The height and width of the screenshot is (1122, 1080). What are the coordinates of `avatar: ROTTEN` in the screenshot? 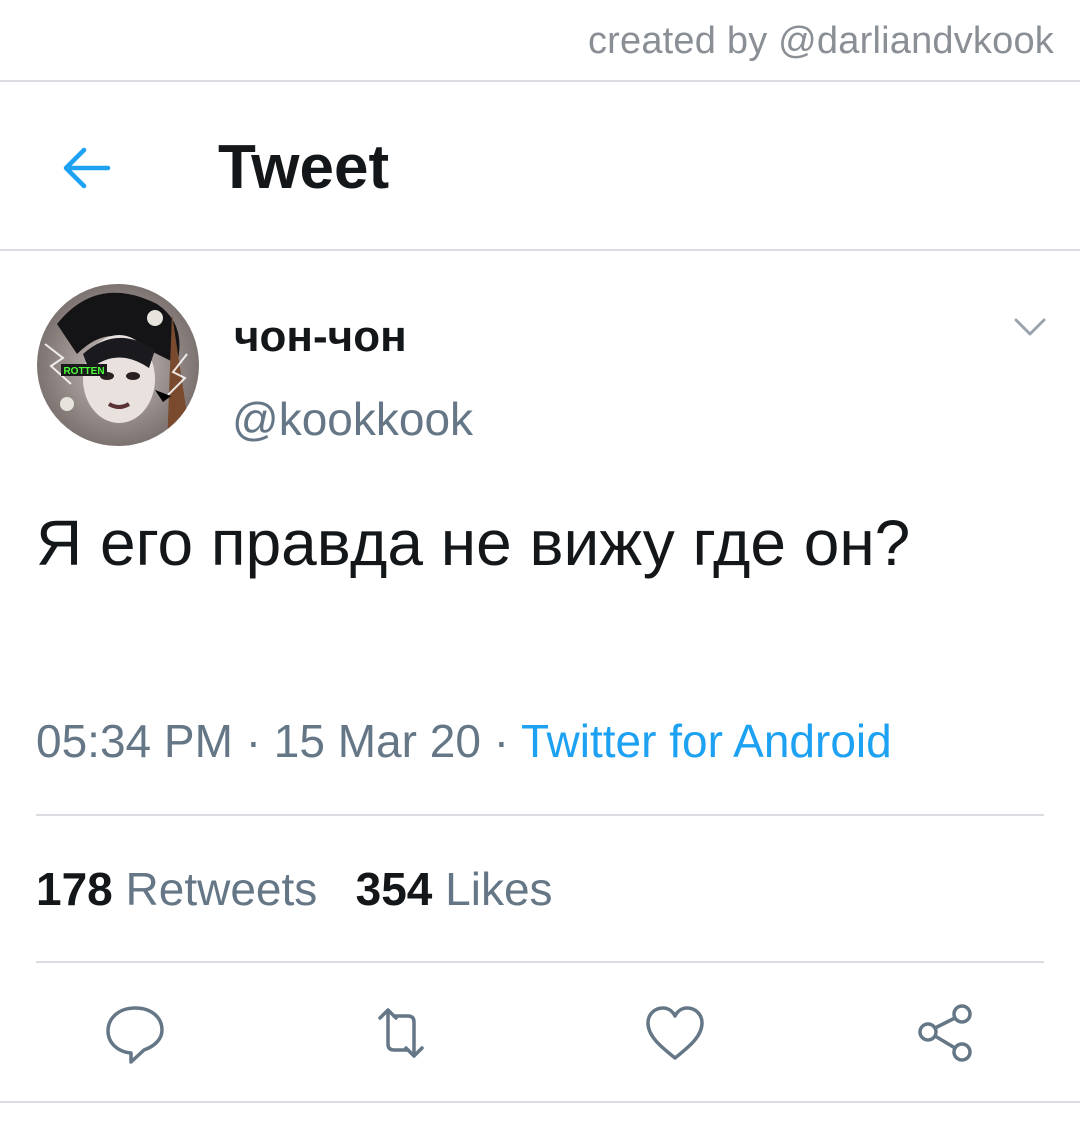 It's located at (118, 365).